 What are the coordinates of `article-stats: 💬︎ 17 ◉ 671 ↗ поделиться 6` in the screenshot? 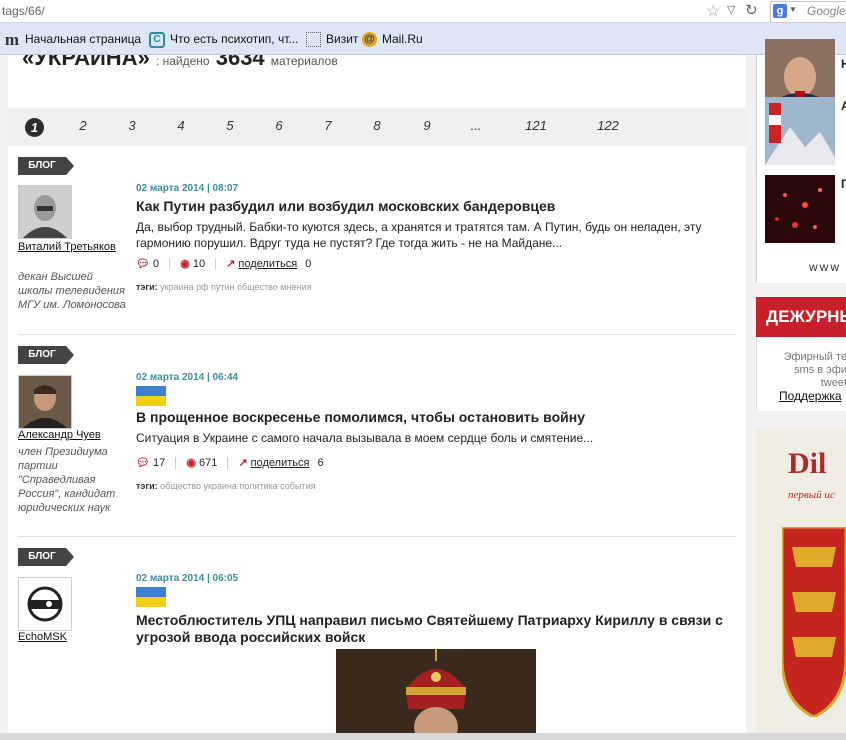 It's located at (230, 463).